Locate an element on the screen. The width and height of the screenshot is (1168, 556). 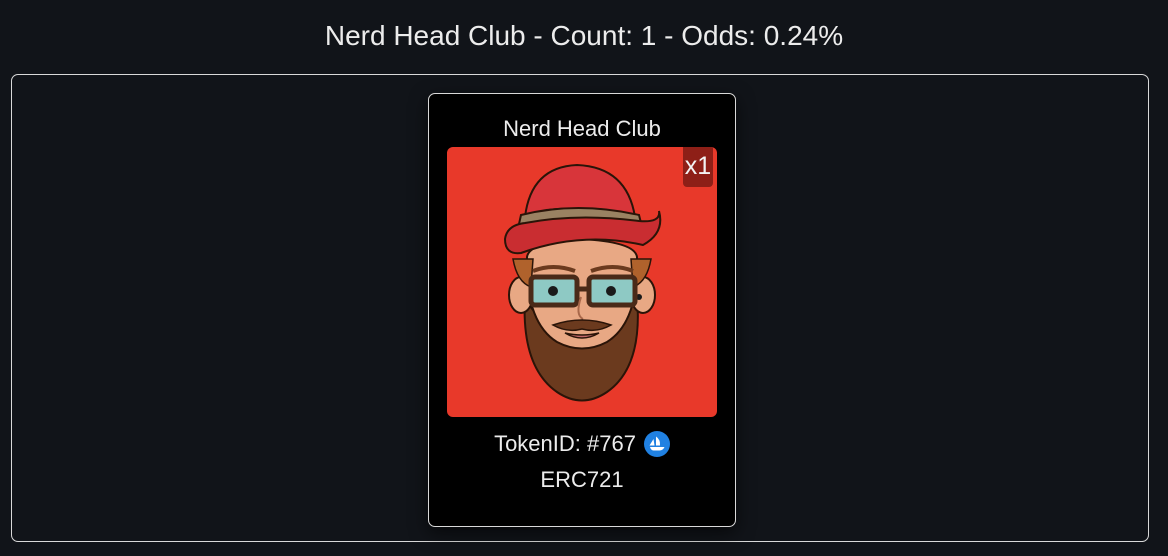
token-standard: ERC721 is located at coordinates (582, 479).